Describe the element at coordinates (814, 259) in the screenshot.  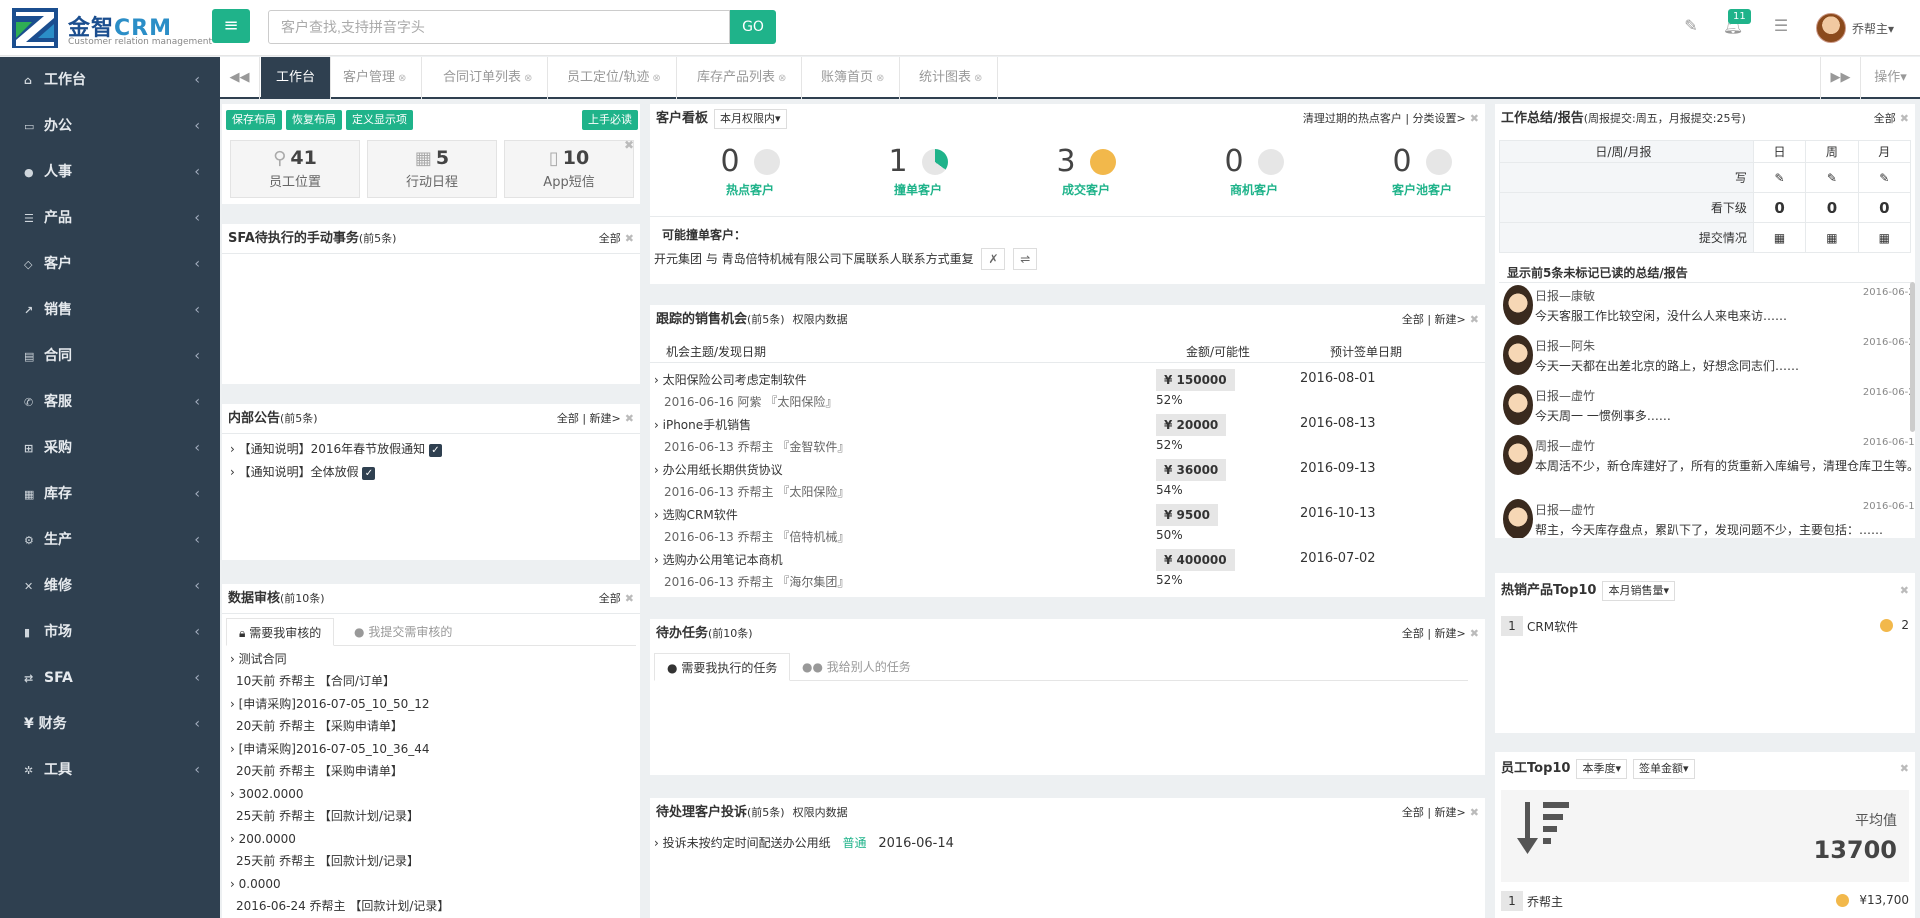
I see `dup-text: 开元集团 与 青岛倍特机械有限公司下属联系人联系方式重复` at that location.